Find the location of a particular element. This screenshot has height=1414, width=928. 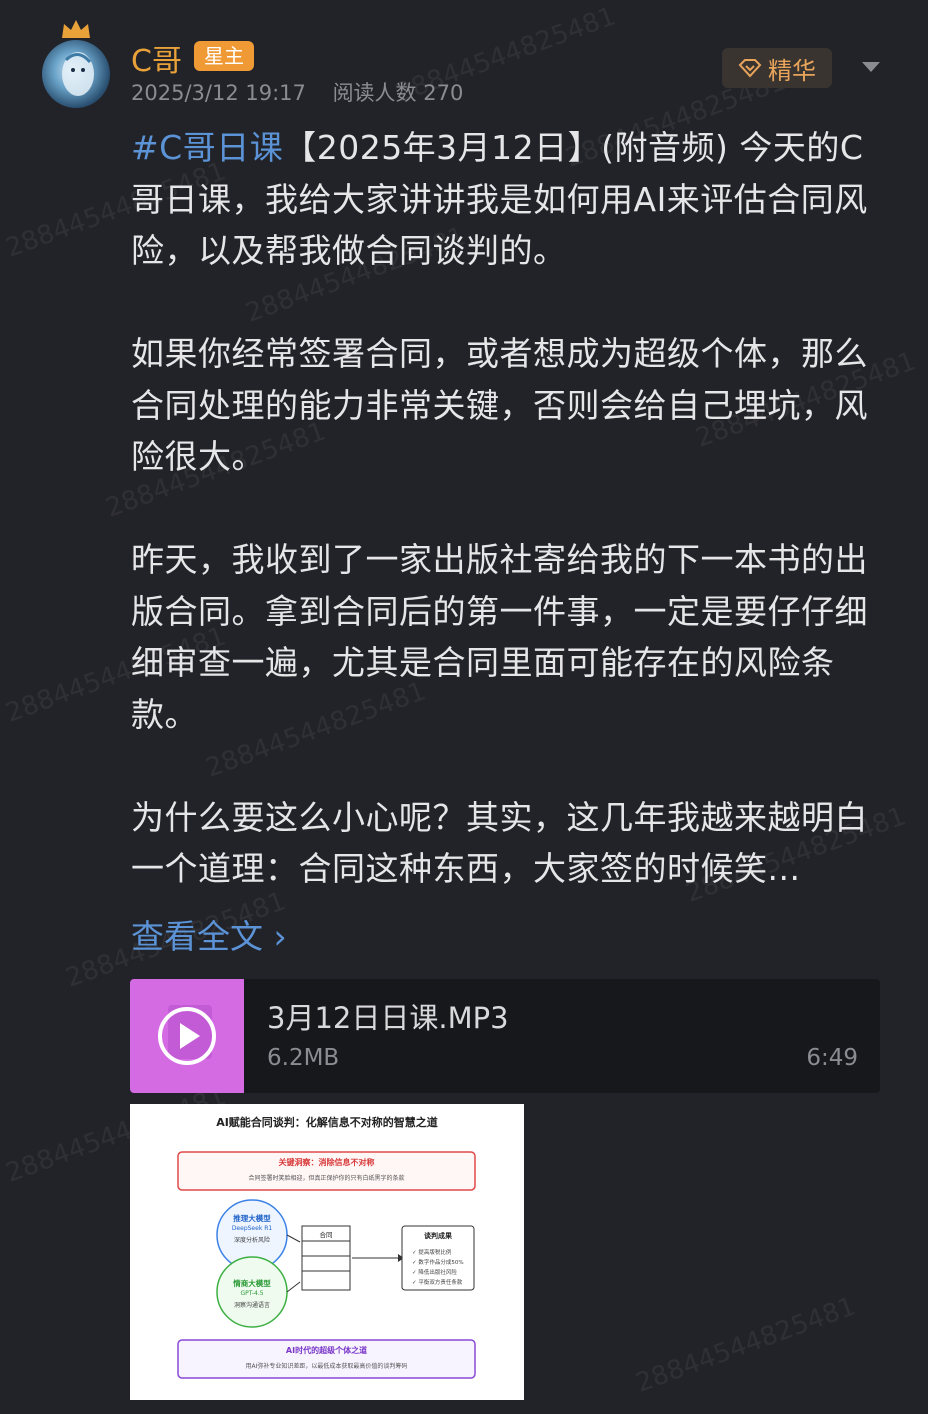

model1-sub: DeepSeek R1 is located at coordinates (252, 1228).